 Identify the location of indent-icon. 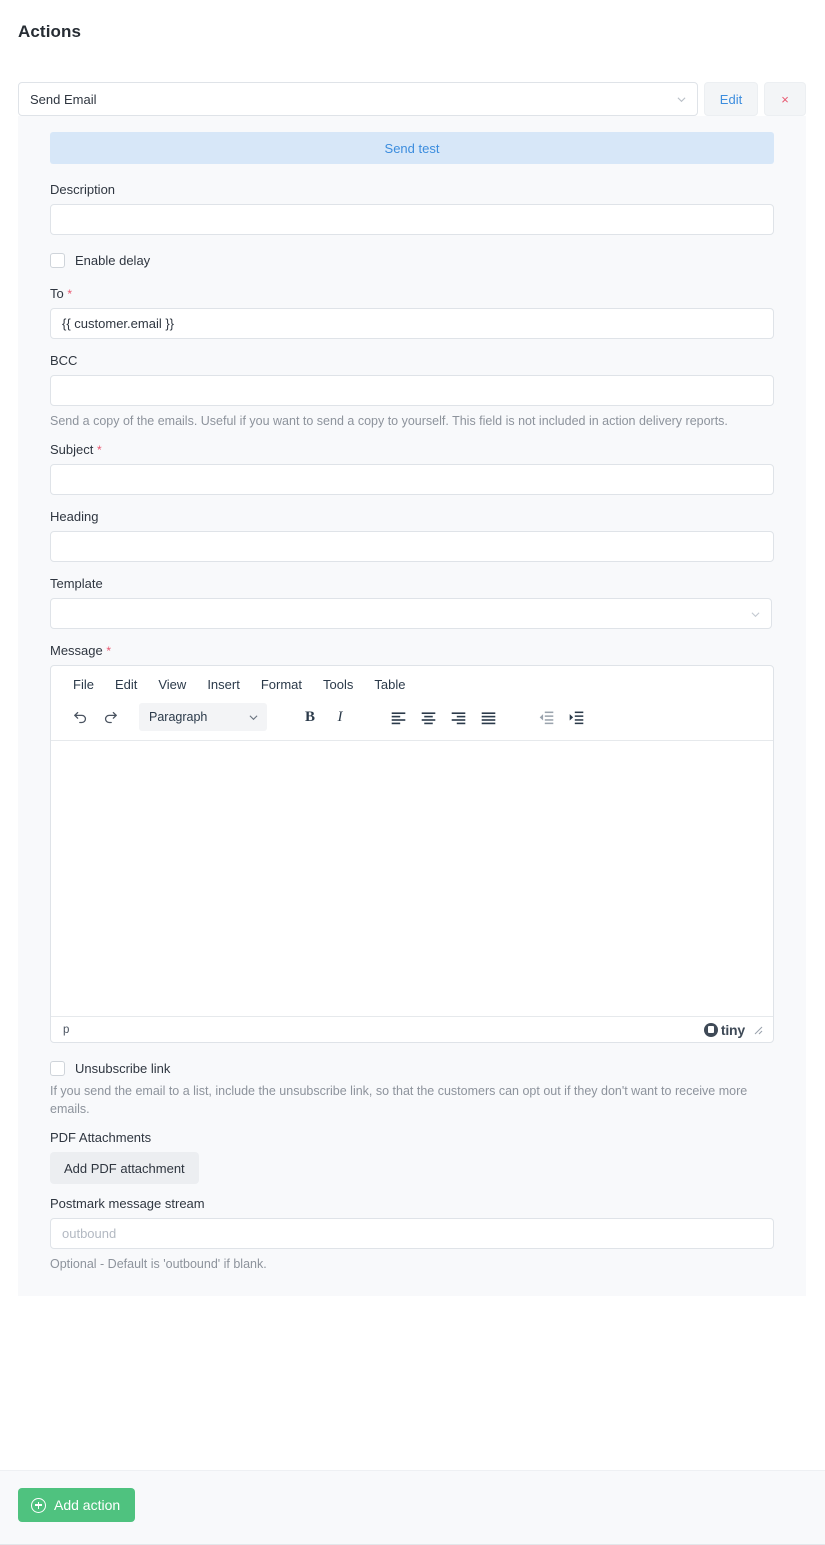
(576, 717).